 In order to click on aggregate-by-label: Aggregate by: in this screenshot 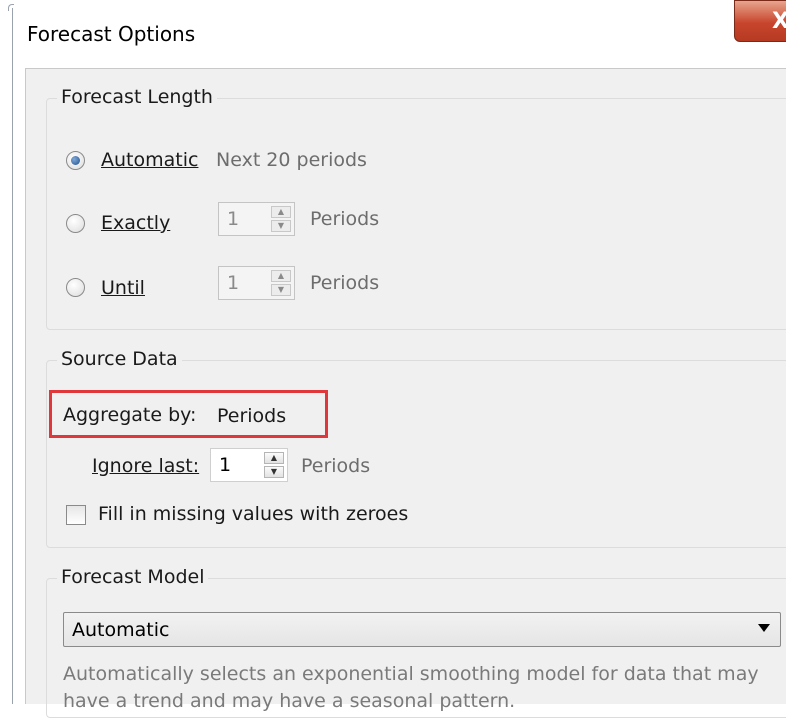, I will do `click(130, 415)`.